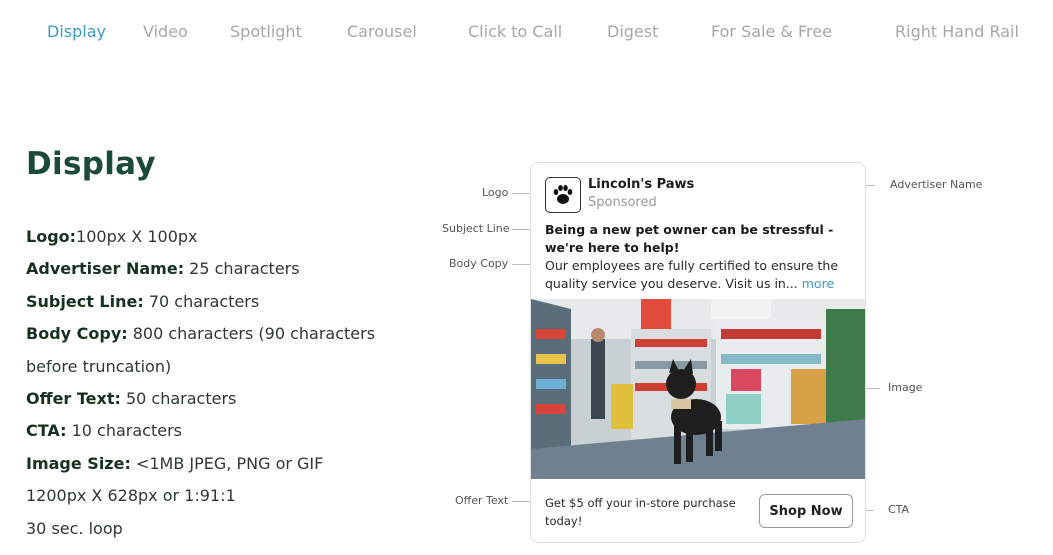  Describe the element at coordinates (632, 31) in the screenshot. I see `tab-digest: Digest` at that location.